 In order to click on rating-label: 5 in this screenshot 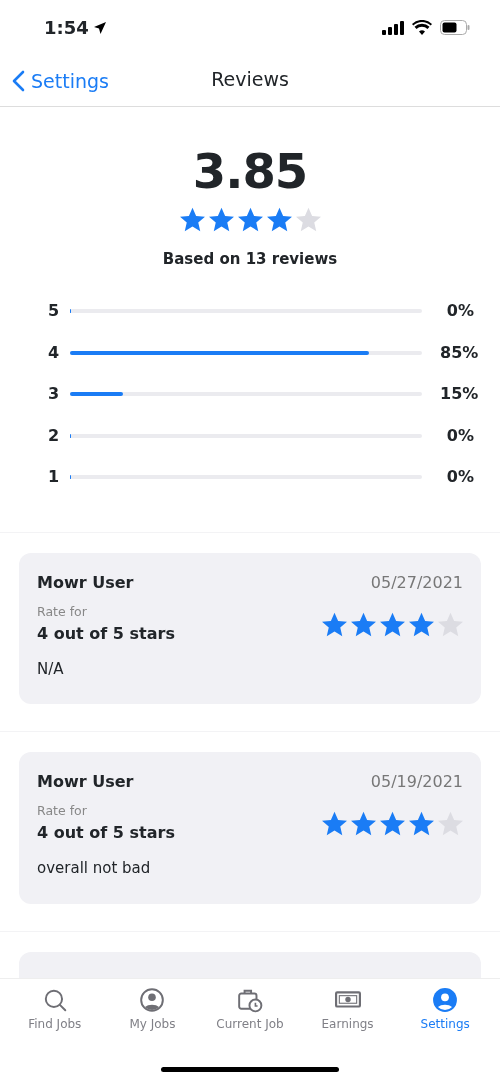, I will do `click(54, 311)`.